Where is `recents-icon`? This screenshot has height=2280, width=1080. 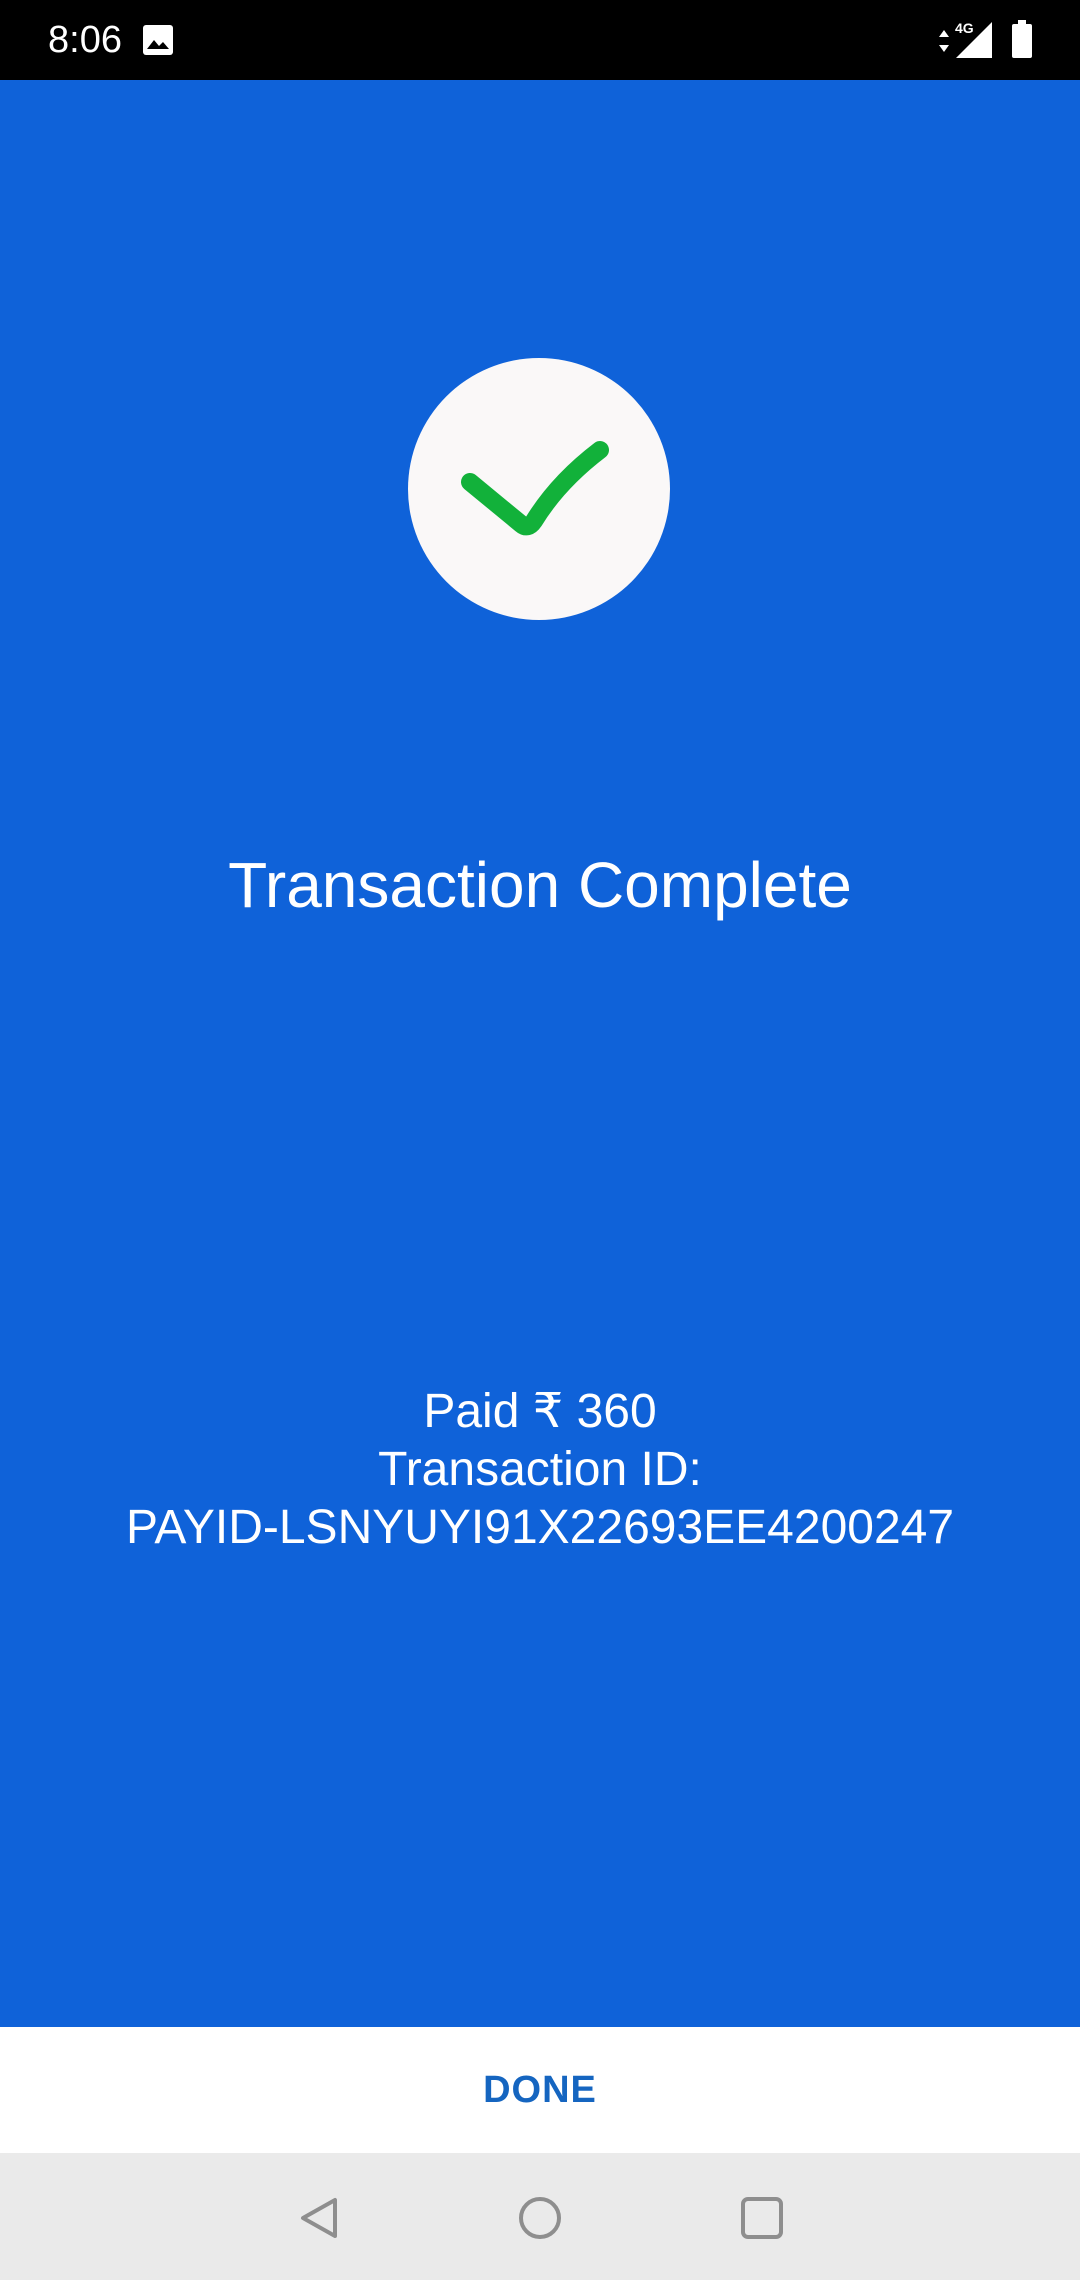 recents-icon is located at coordinates (762, 2218).